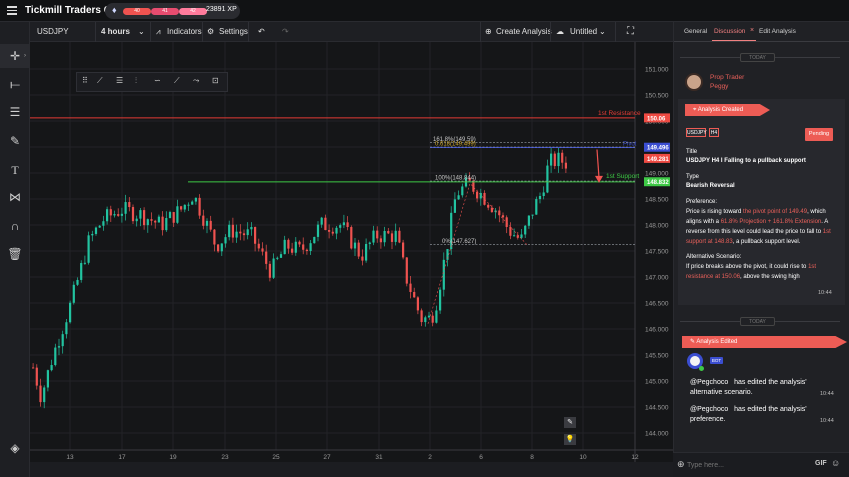 The width and height of the screenshot is (849, 477). Describe the element at coordinates (114, 10) in the screenshot. I see `diamond-icon: ♦` at that location.